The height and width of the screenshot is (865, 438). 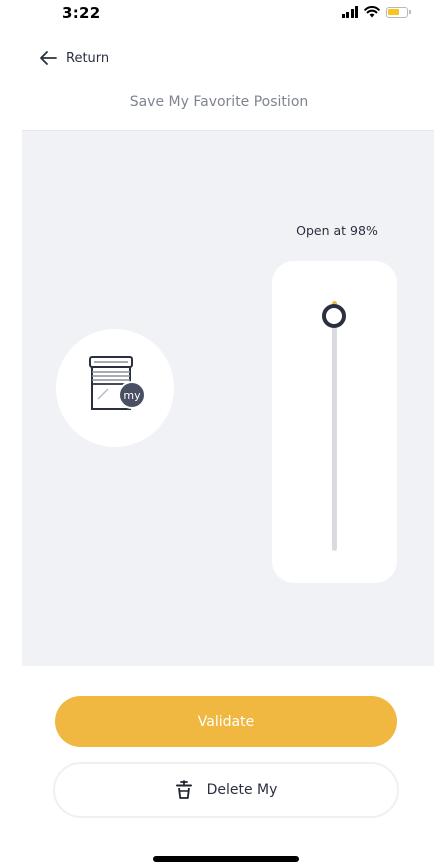 I want to click on delete-my-button: Delete My, so click(x=226, y=790).